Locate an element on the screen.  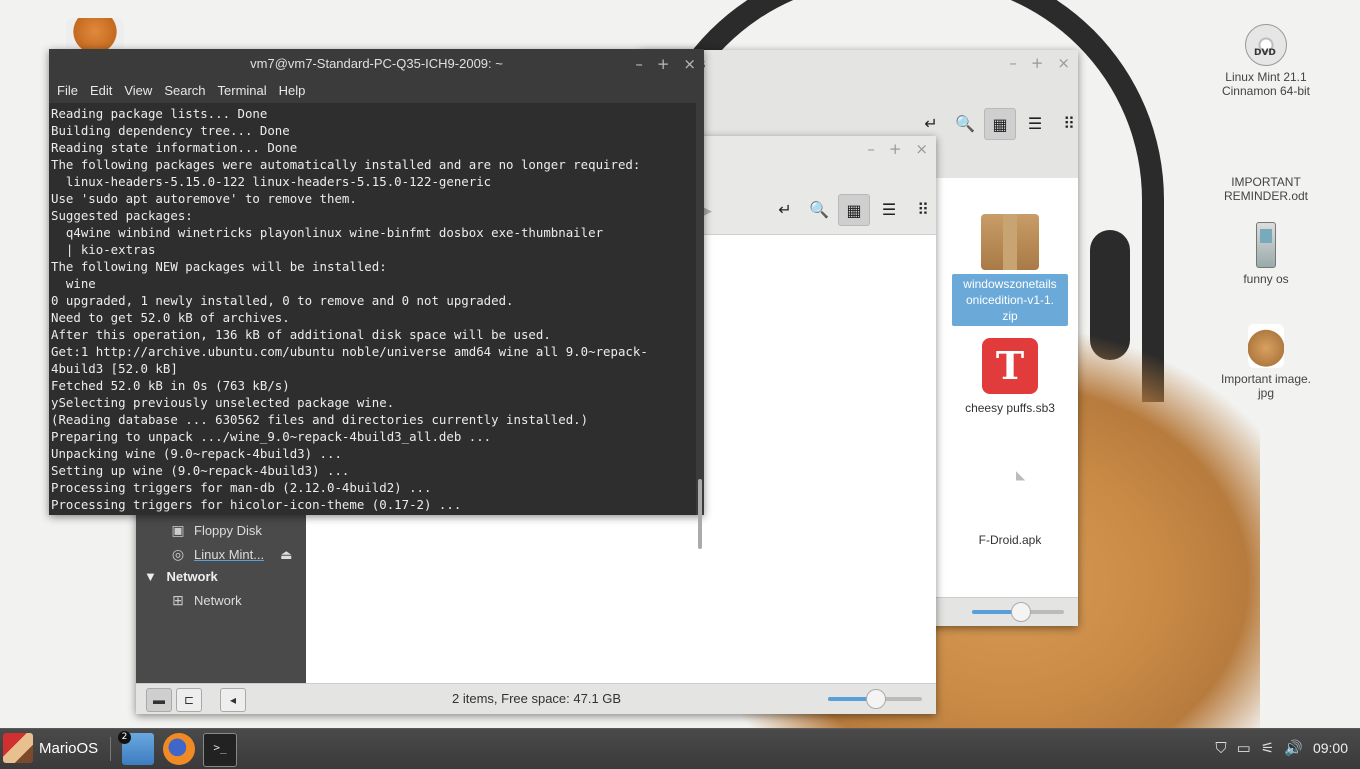
optical-disc-icon: ◎ is located at coordinates (178, 554).